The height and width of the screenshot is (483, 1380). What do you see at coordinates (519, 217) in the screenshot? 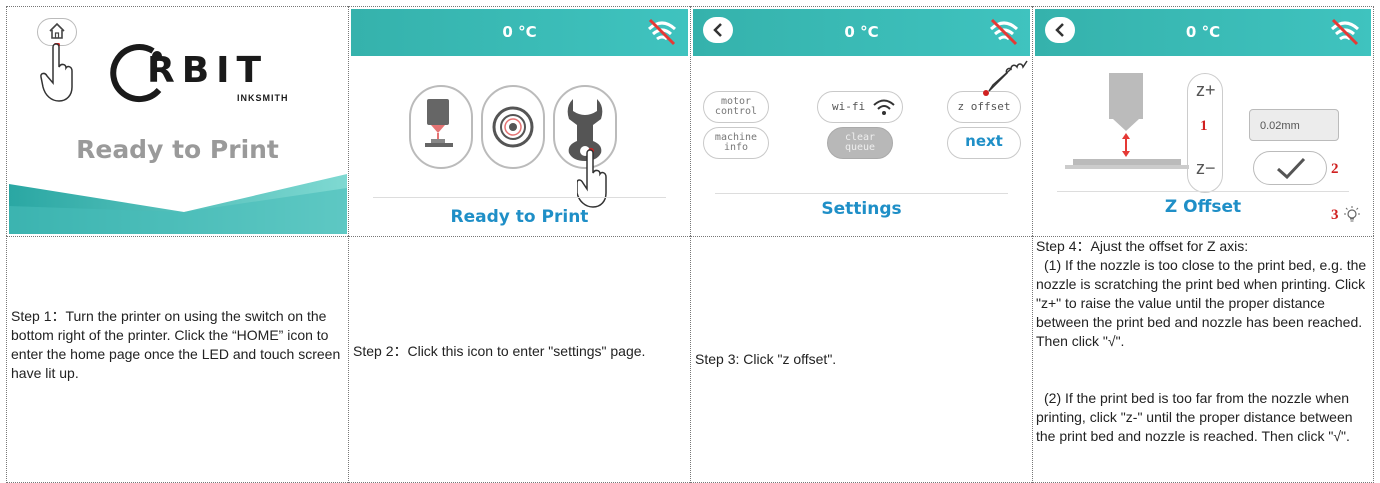
I see `screen-footer-title: Ready to Print` at bounding box center [519, 217].